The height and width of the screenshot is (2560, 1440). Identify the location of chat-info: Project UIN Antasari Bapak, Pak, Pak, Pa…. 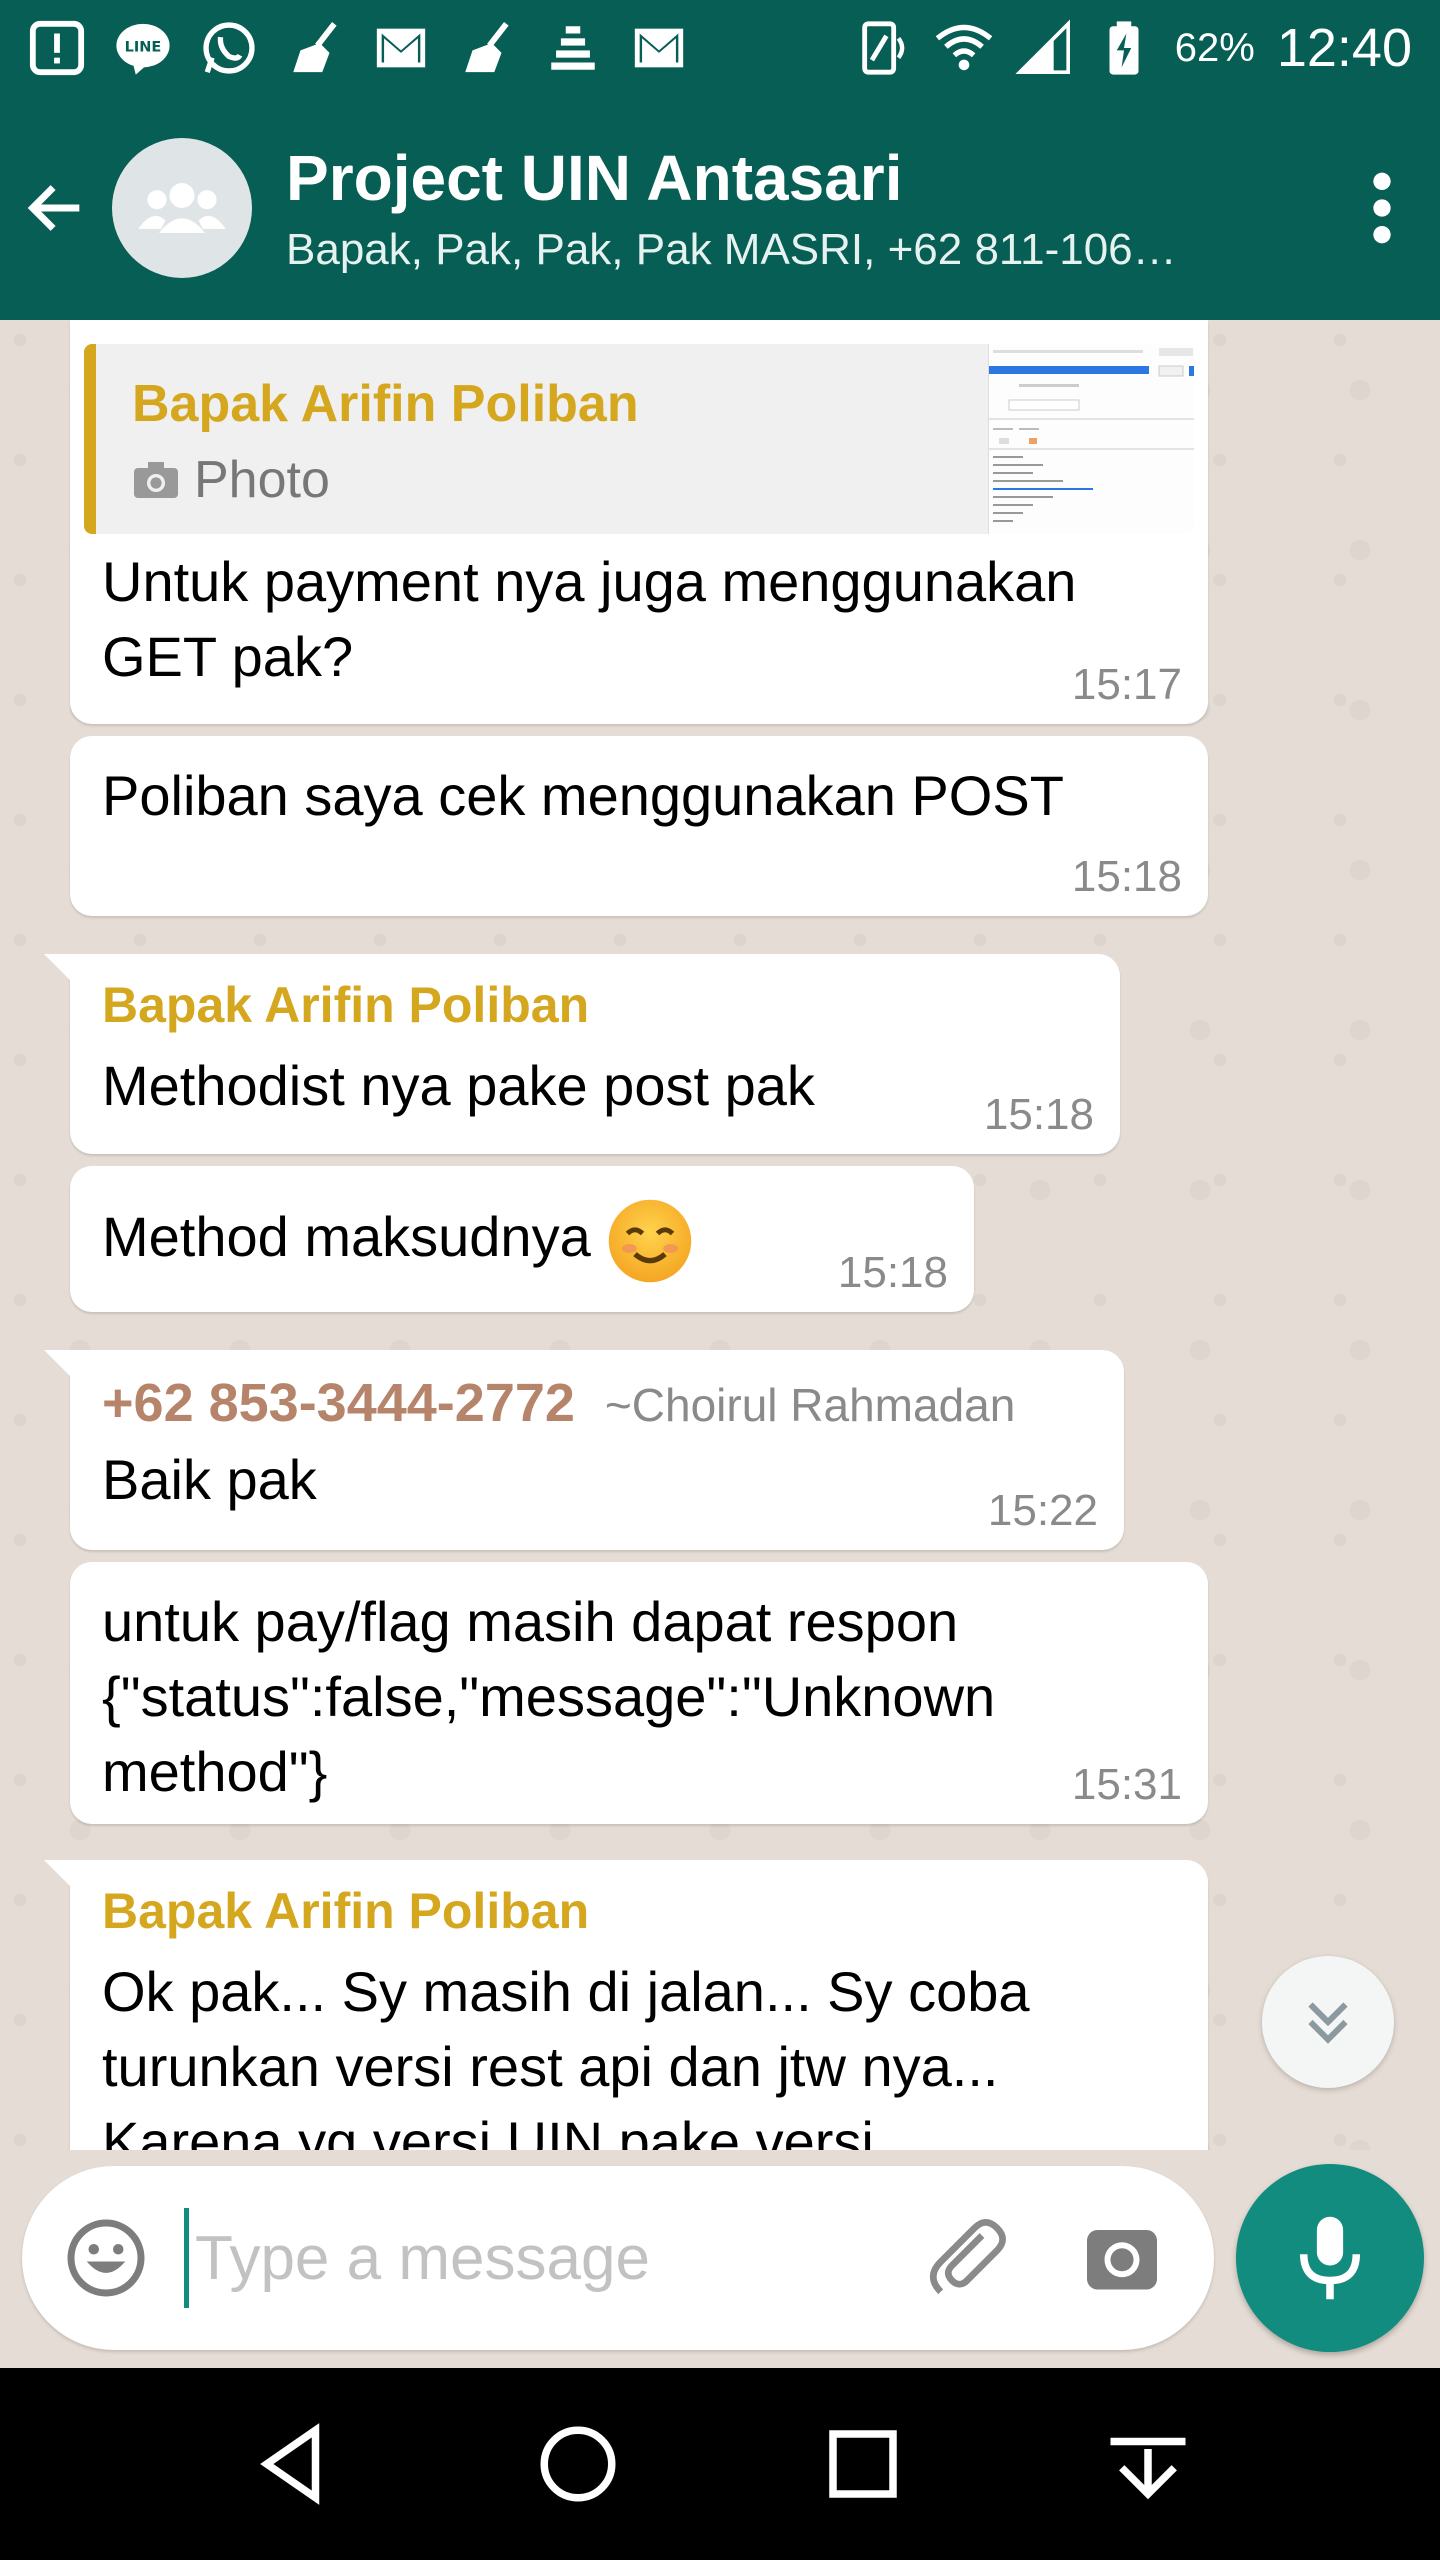
(809, 208).